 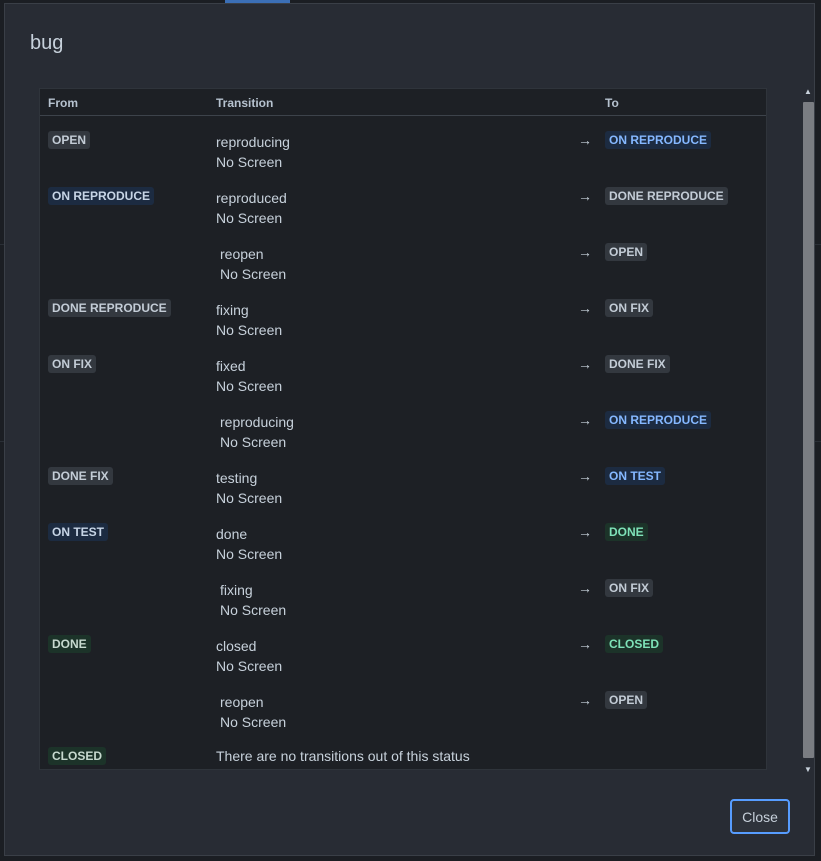 I want to click on to-cell: DONE FIX, so click(x=637, y=364).